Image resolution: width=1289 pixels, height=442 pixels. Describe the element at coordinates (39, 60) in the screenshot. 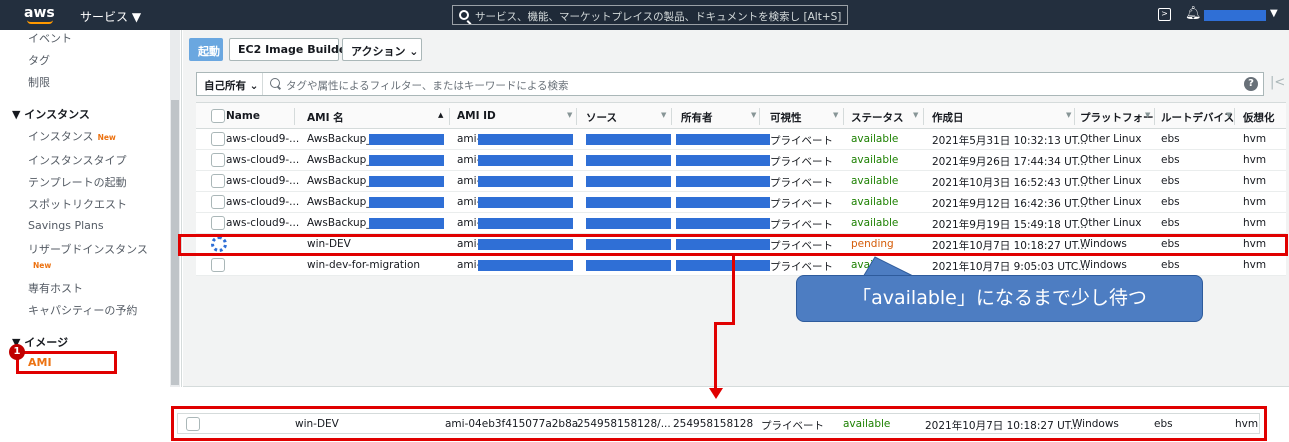

I see `sidebar-item-tags: タグ` at that location.